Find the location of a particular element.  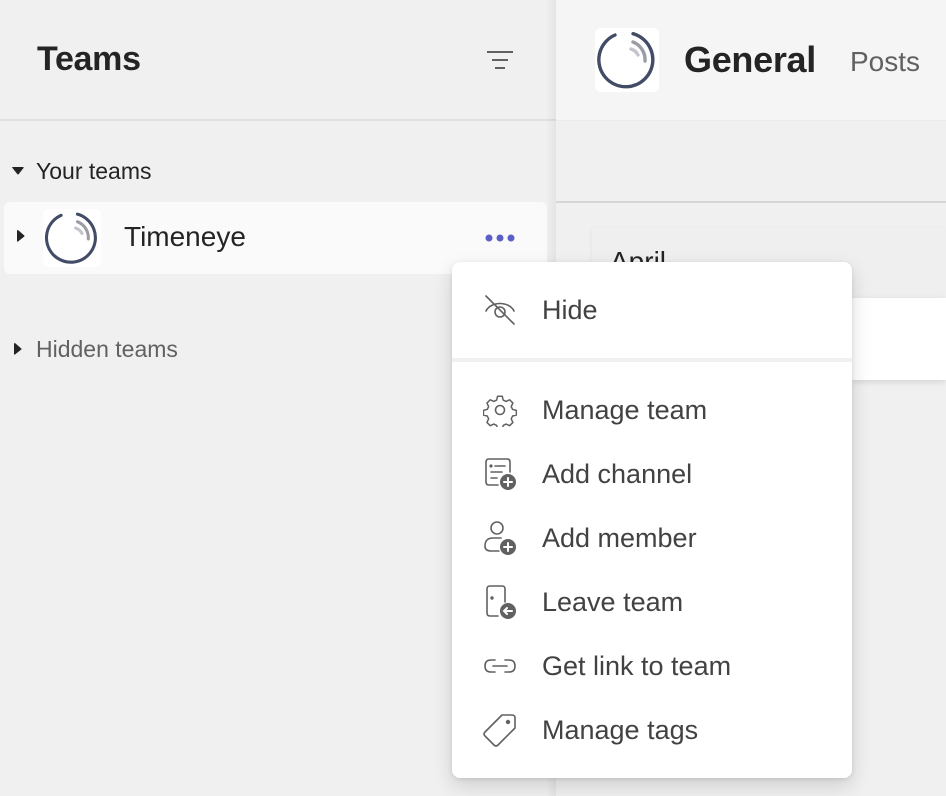

message-card is located at coordinates (899, 339).